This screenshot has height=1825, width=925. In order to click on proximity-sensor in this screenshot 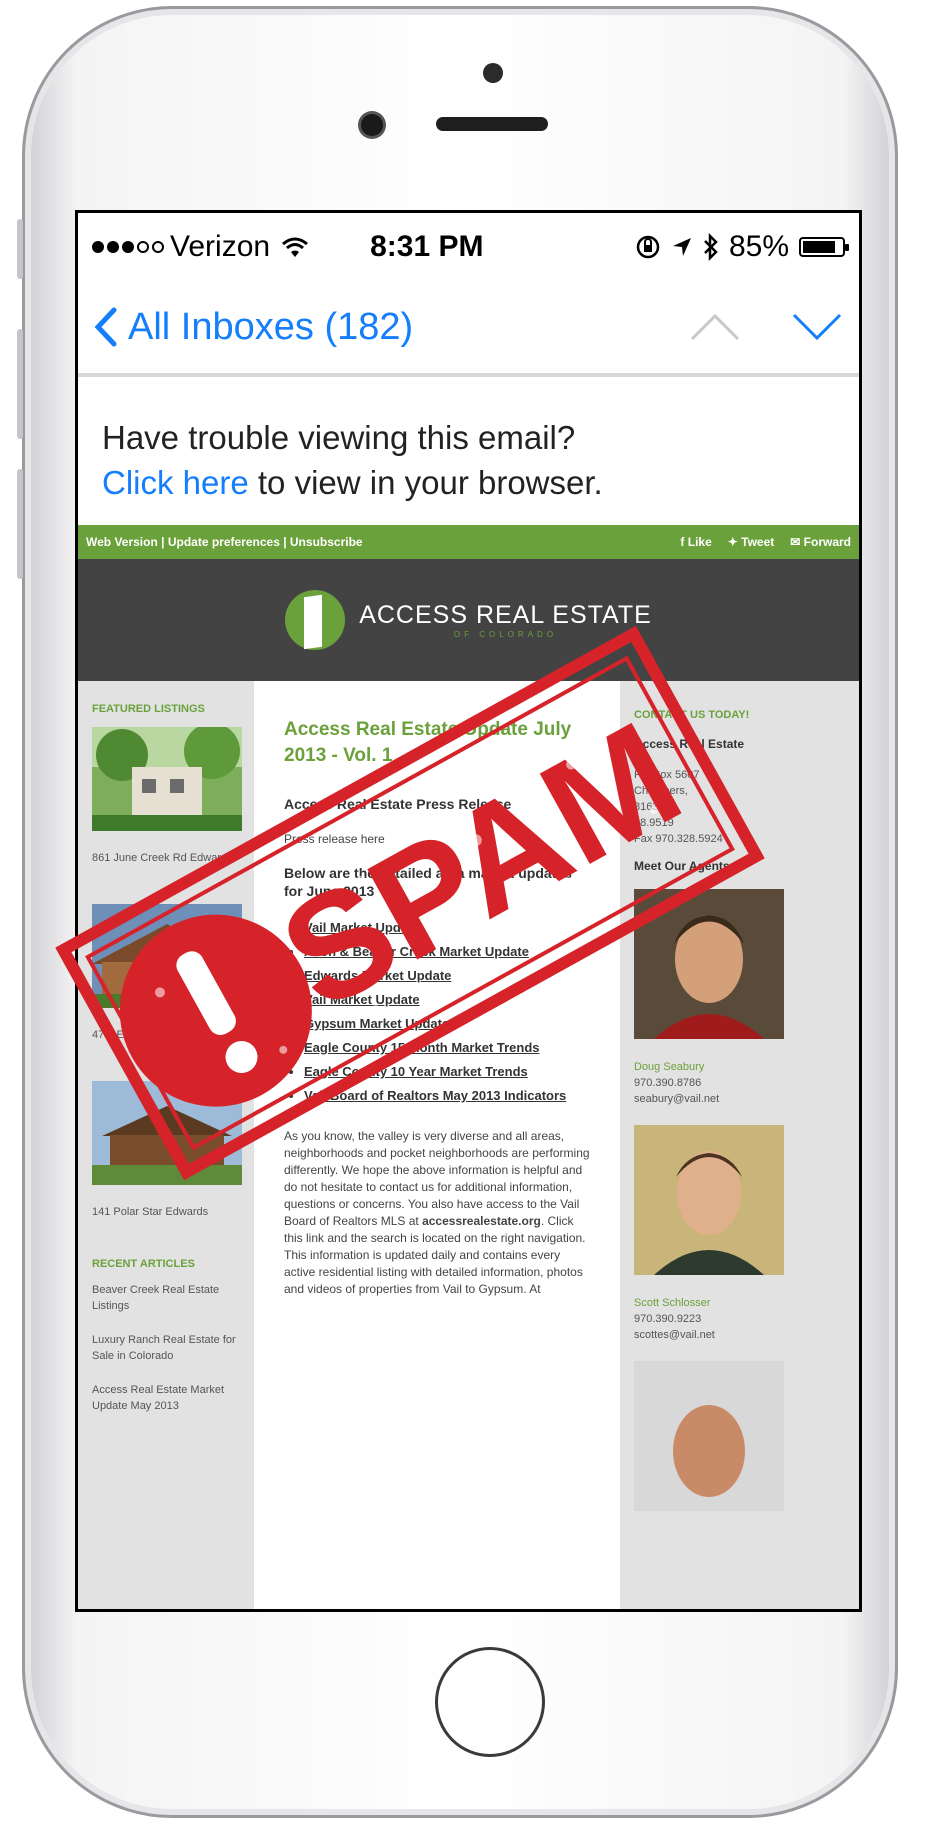, I will do `click(493, 73)`.